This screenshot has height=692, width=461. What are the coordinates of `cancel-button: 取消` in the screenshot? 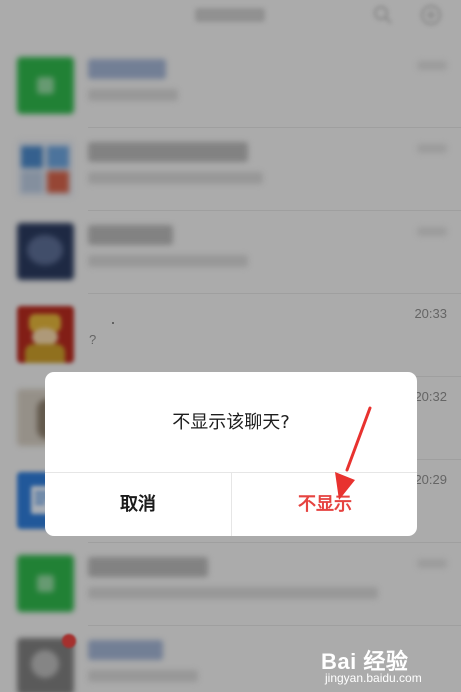 It's located at (138, 504).